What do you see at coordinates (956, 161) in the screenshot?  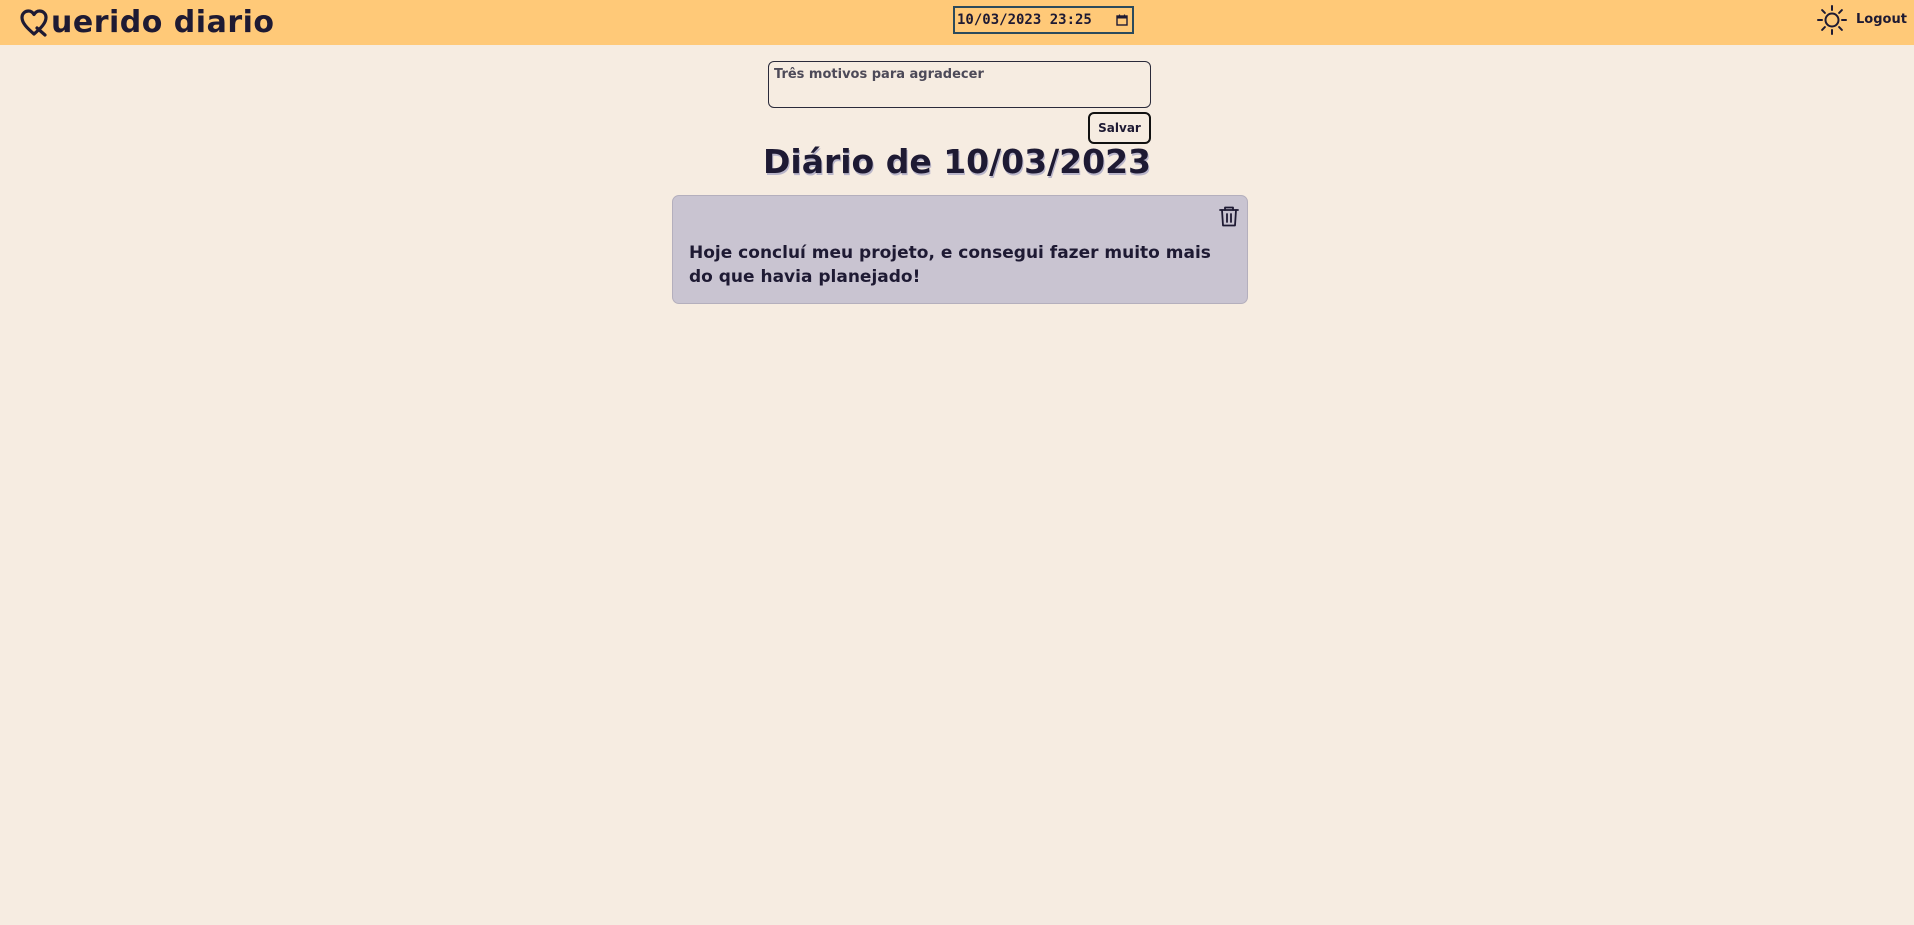 I see `page-title: Diário de 10/03/2023` at bounding box center [956, 161].